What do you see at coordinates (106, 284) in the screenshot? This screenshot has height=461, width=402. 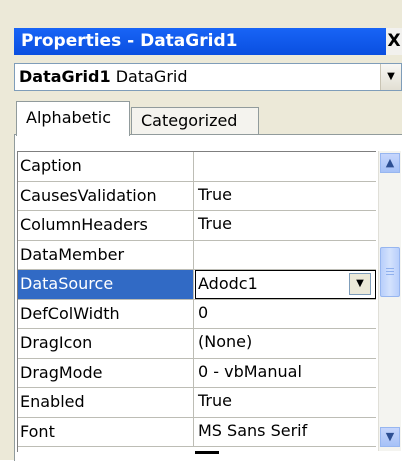 I see `property-name: DataSource` at bounding box center [106, 284].